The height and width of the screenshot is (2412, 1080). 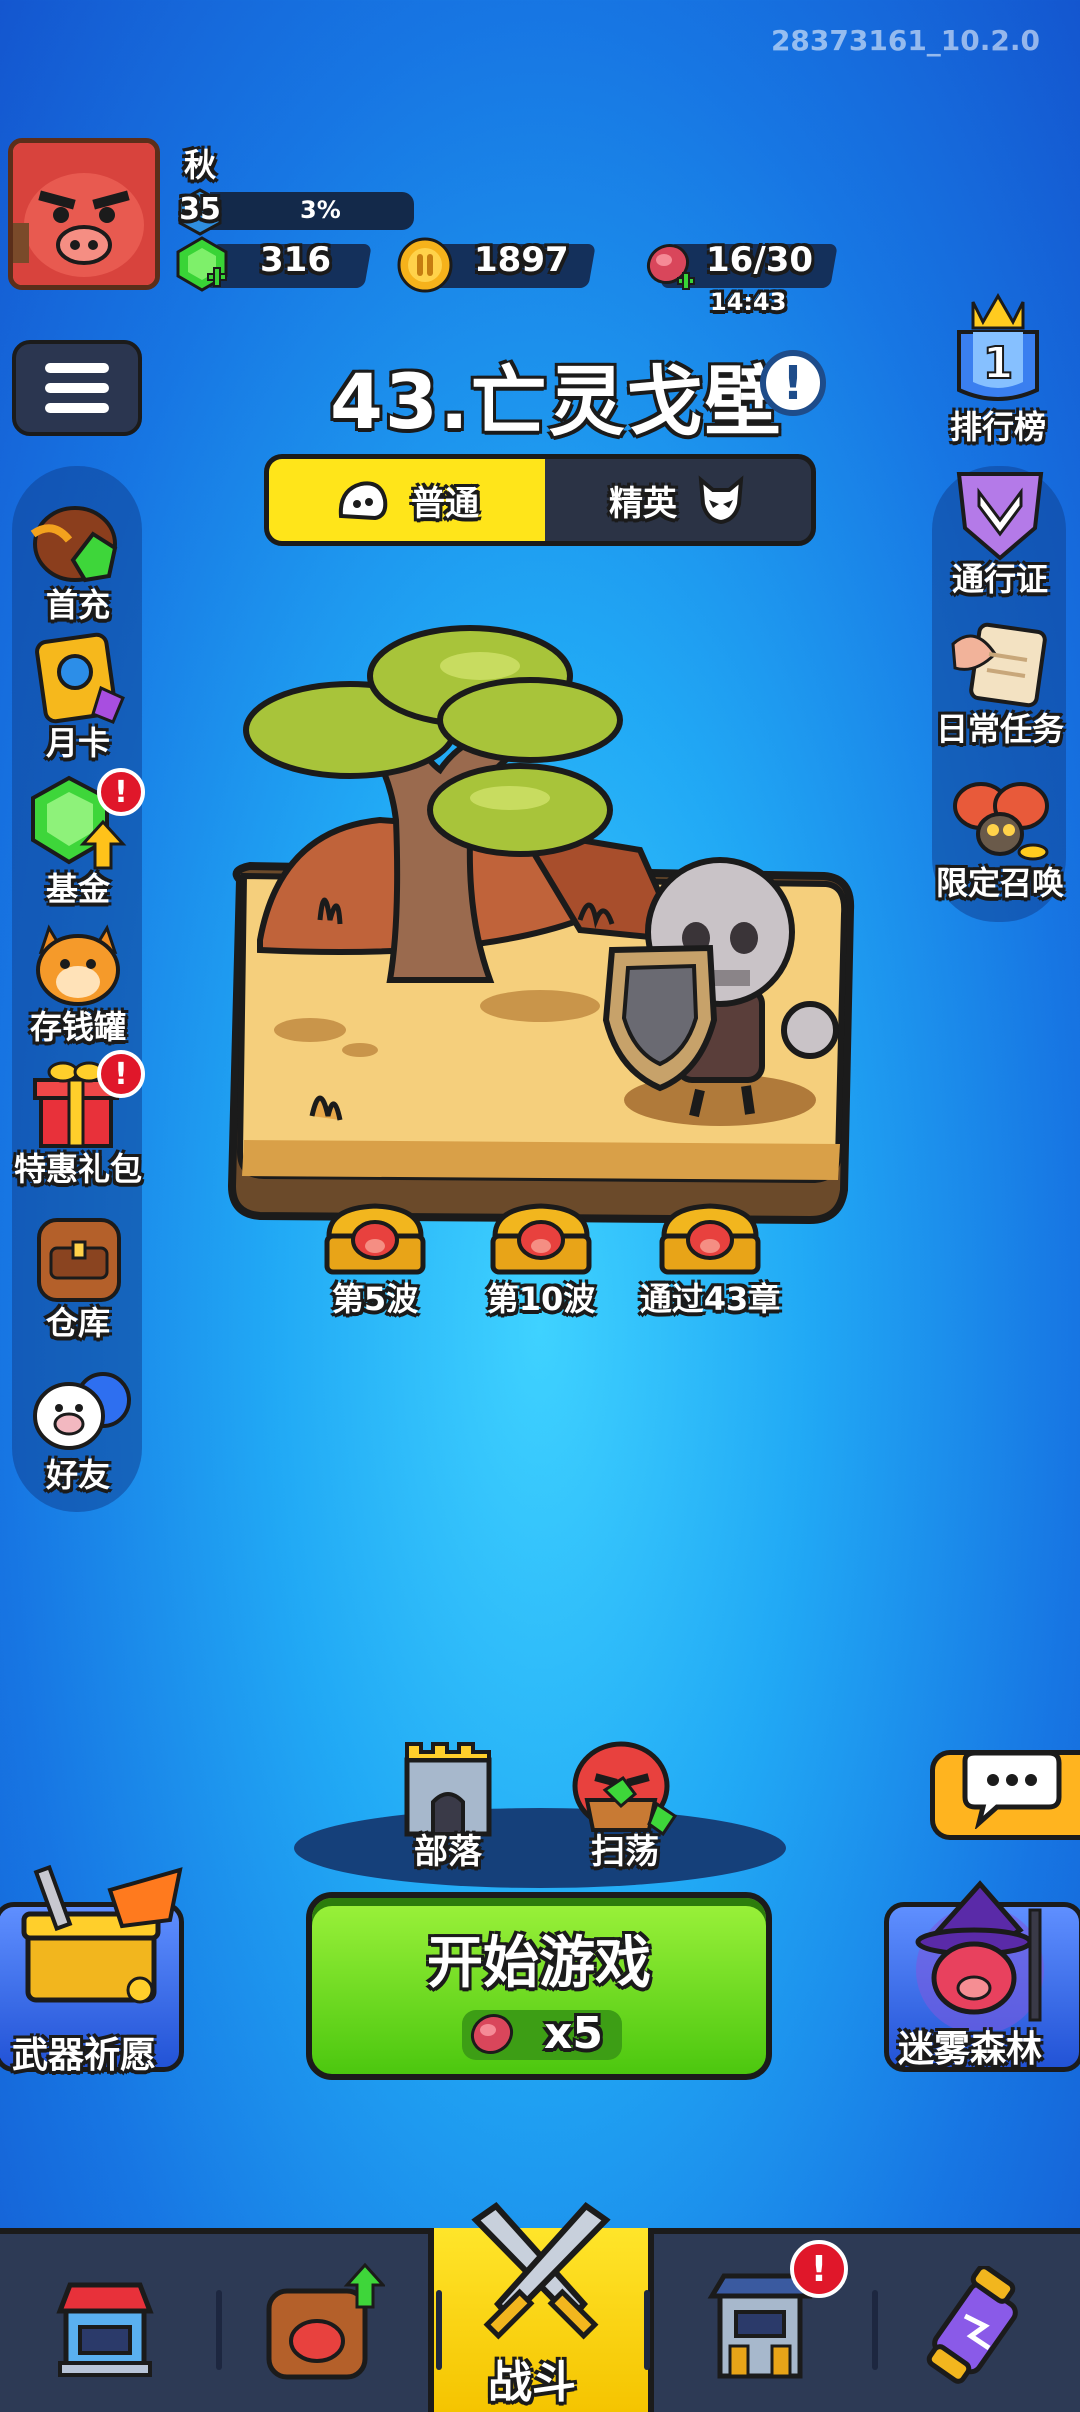 I want to click on stamina-timer: 14:43, so click(x=748, y=302).